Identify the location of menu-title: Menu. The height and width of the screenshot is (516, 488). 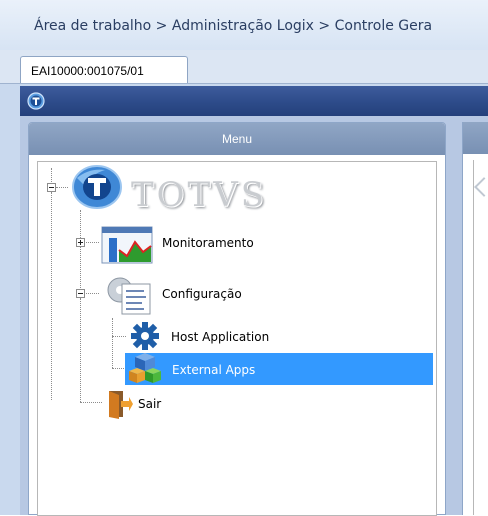
(237, 139).